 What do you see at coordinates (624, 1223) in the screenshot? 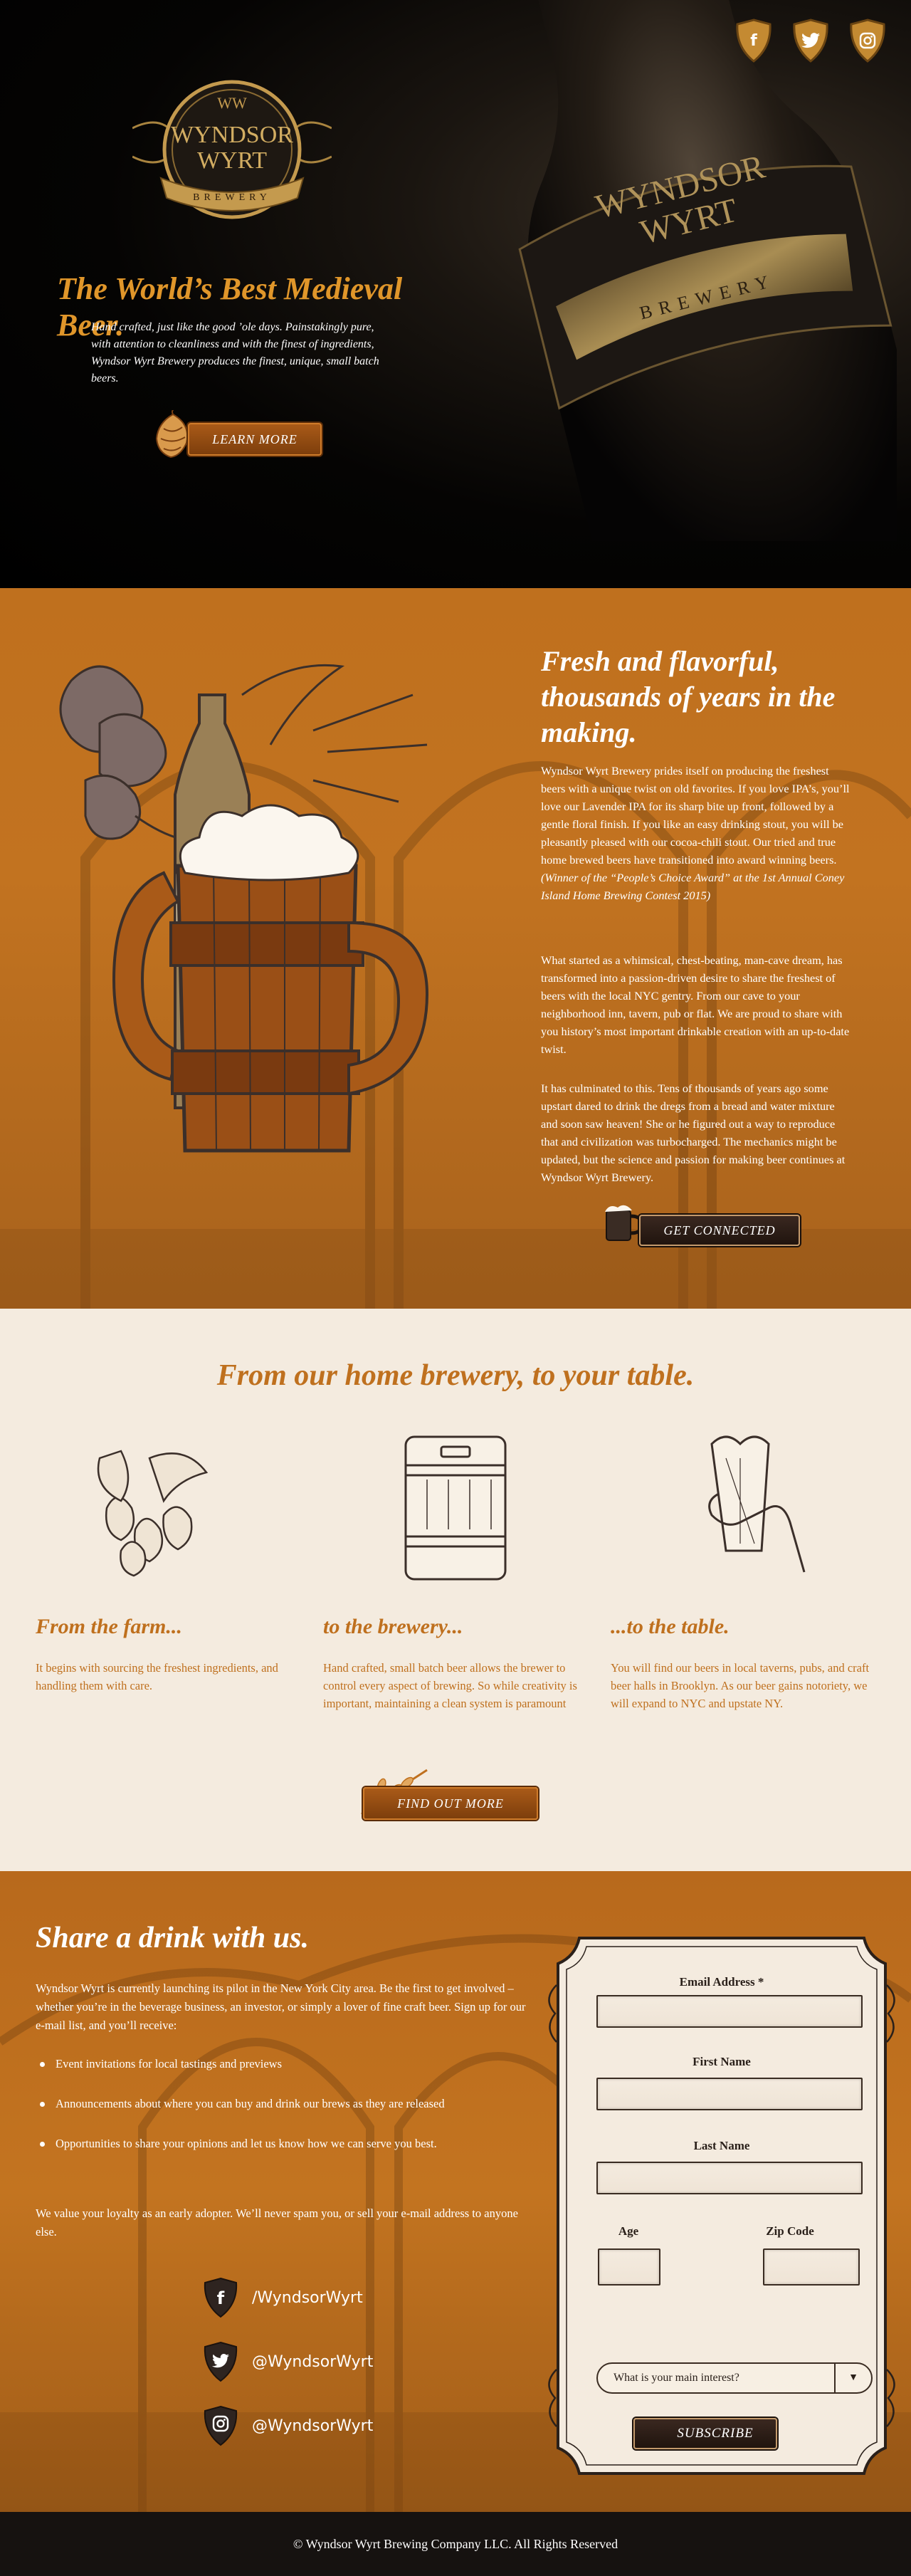
I see `beer-mug-icon` at bounding box center [624, 1223].